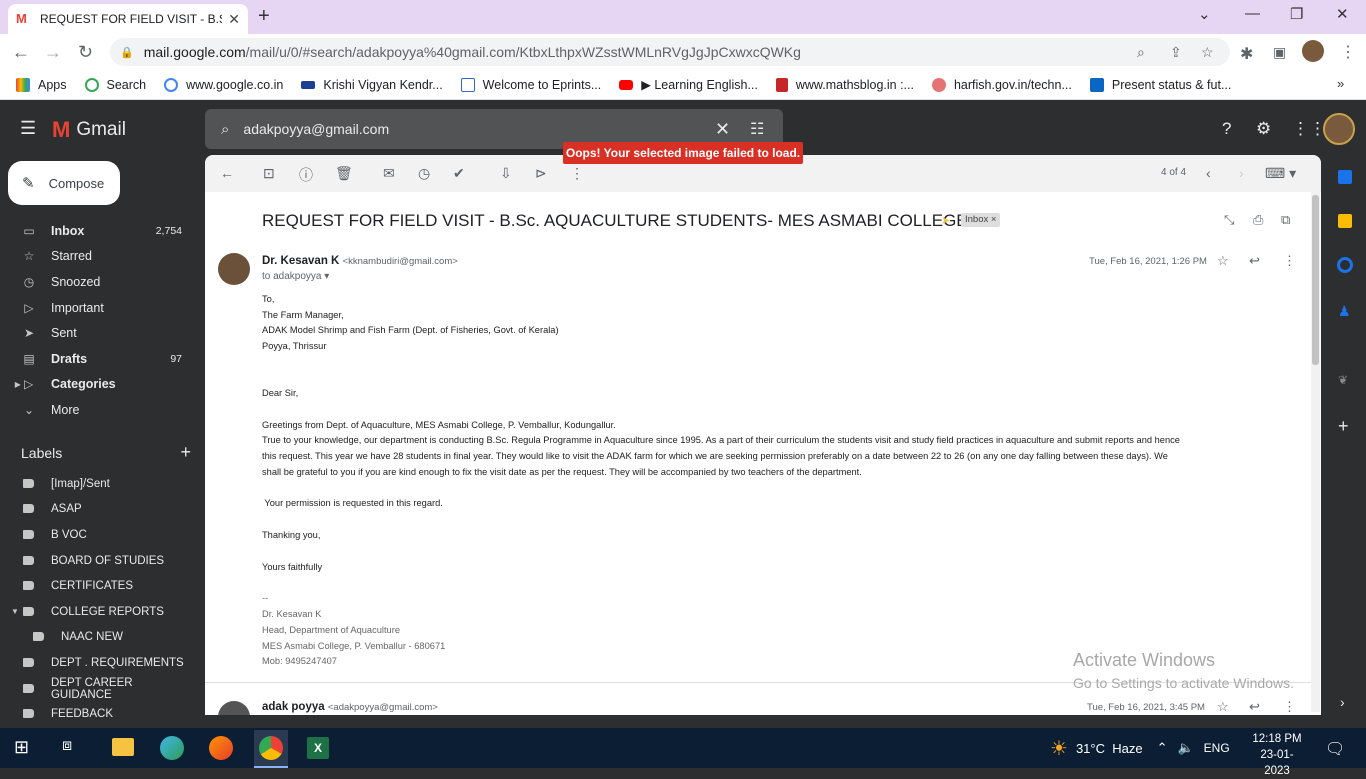  I want to click on nav-item-drafts: ▤ Drafts 97, so click(98, 358).